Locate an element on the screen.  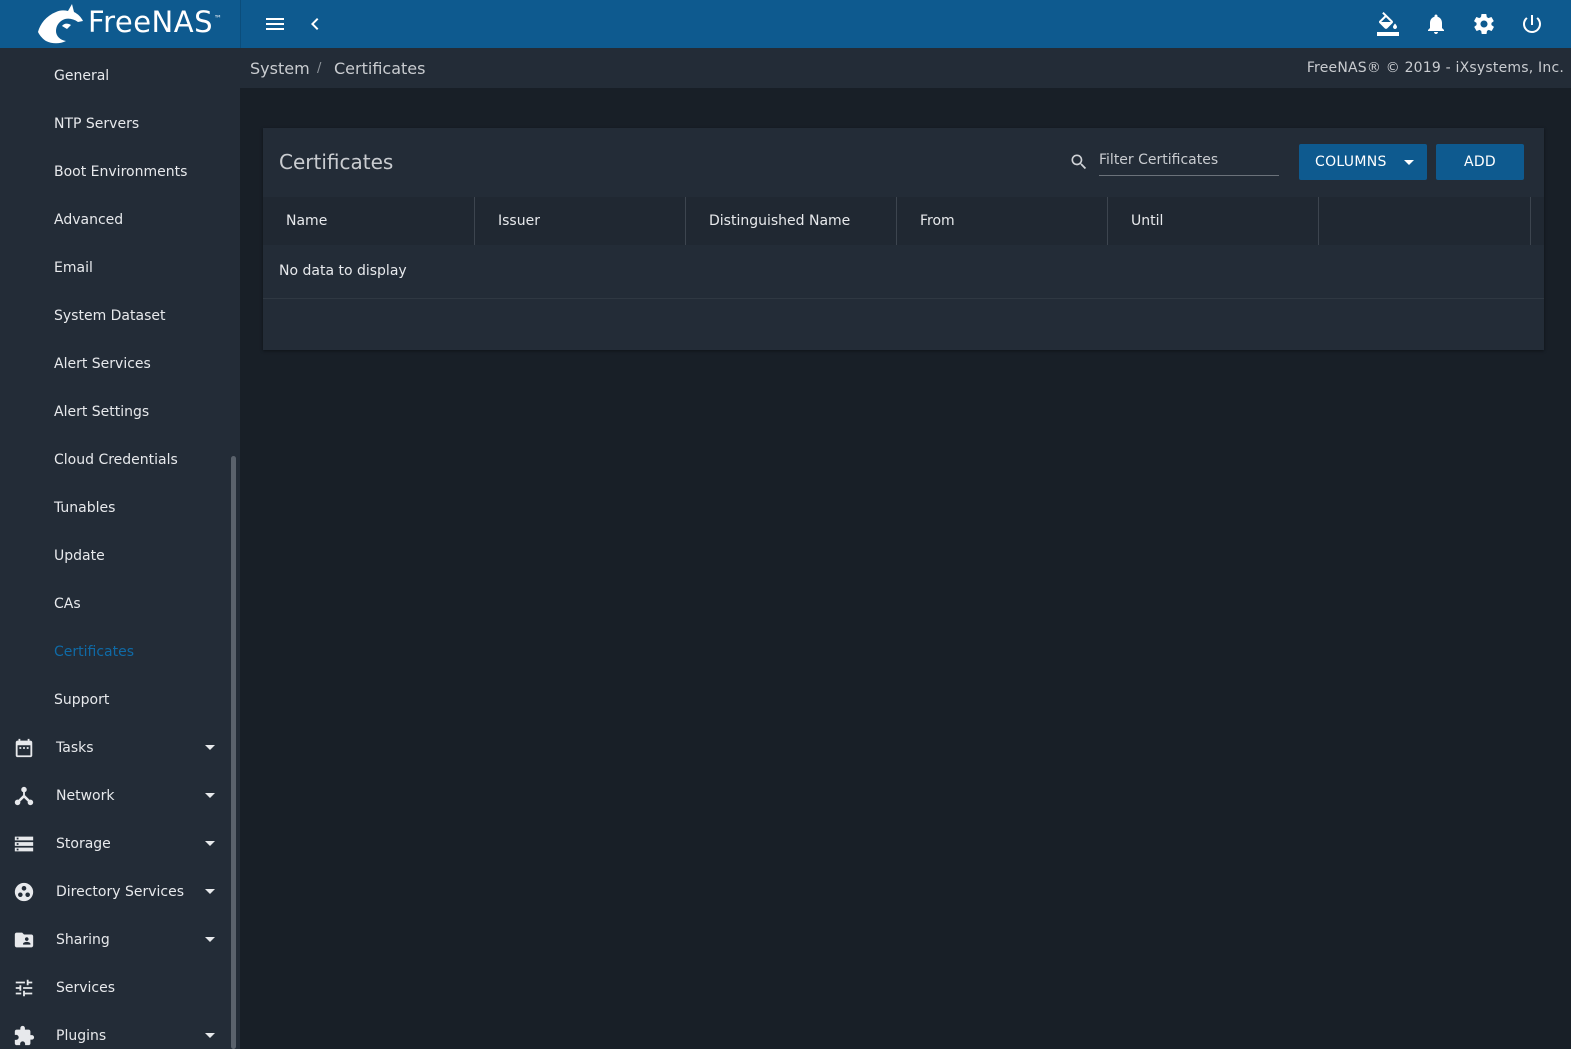
search-icon is located at coordinates (1079, 162).